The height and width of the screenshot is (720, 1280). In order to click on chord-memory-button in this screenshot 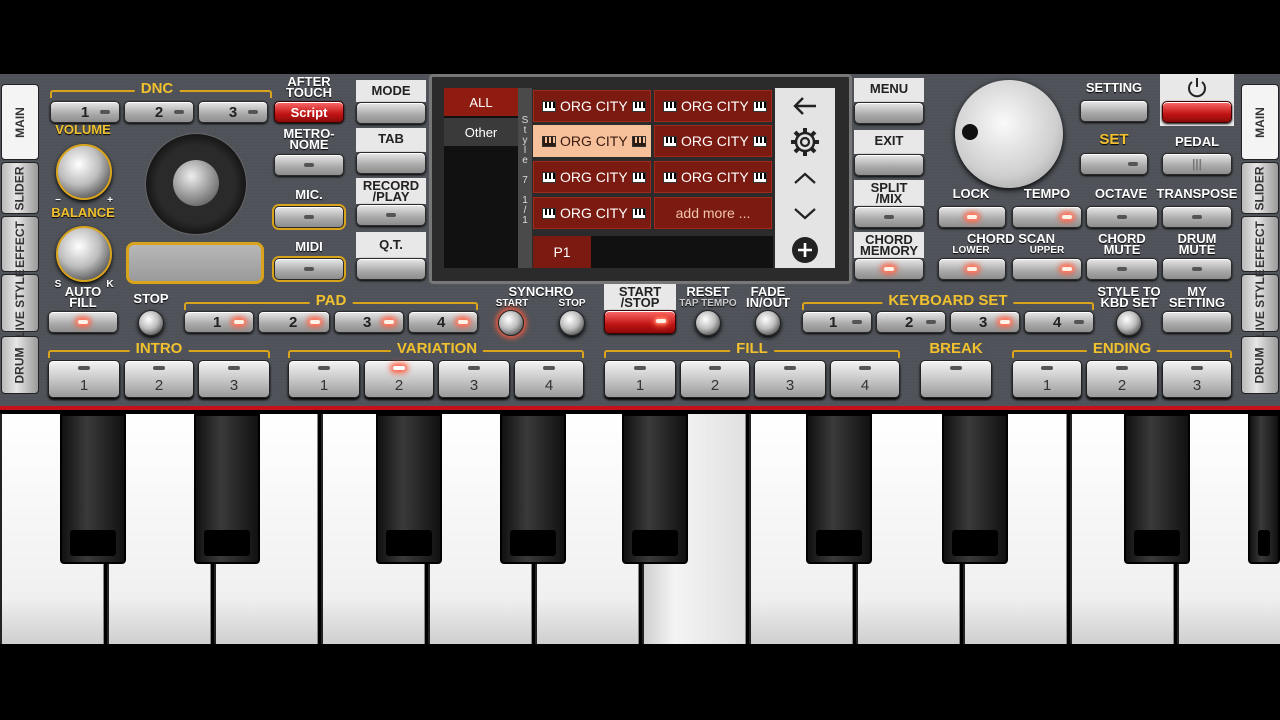, I will do `click(889, 269)`.